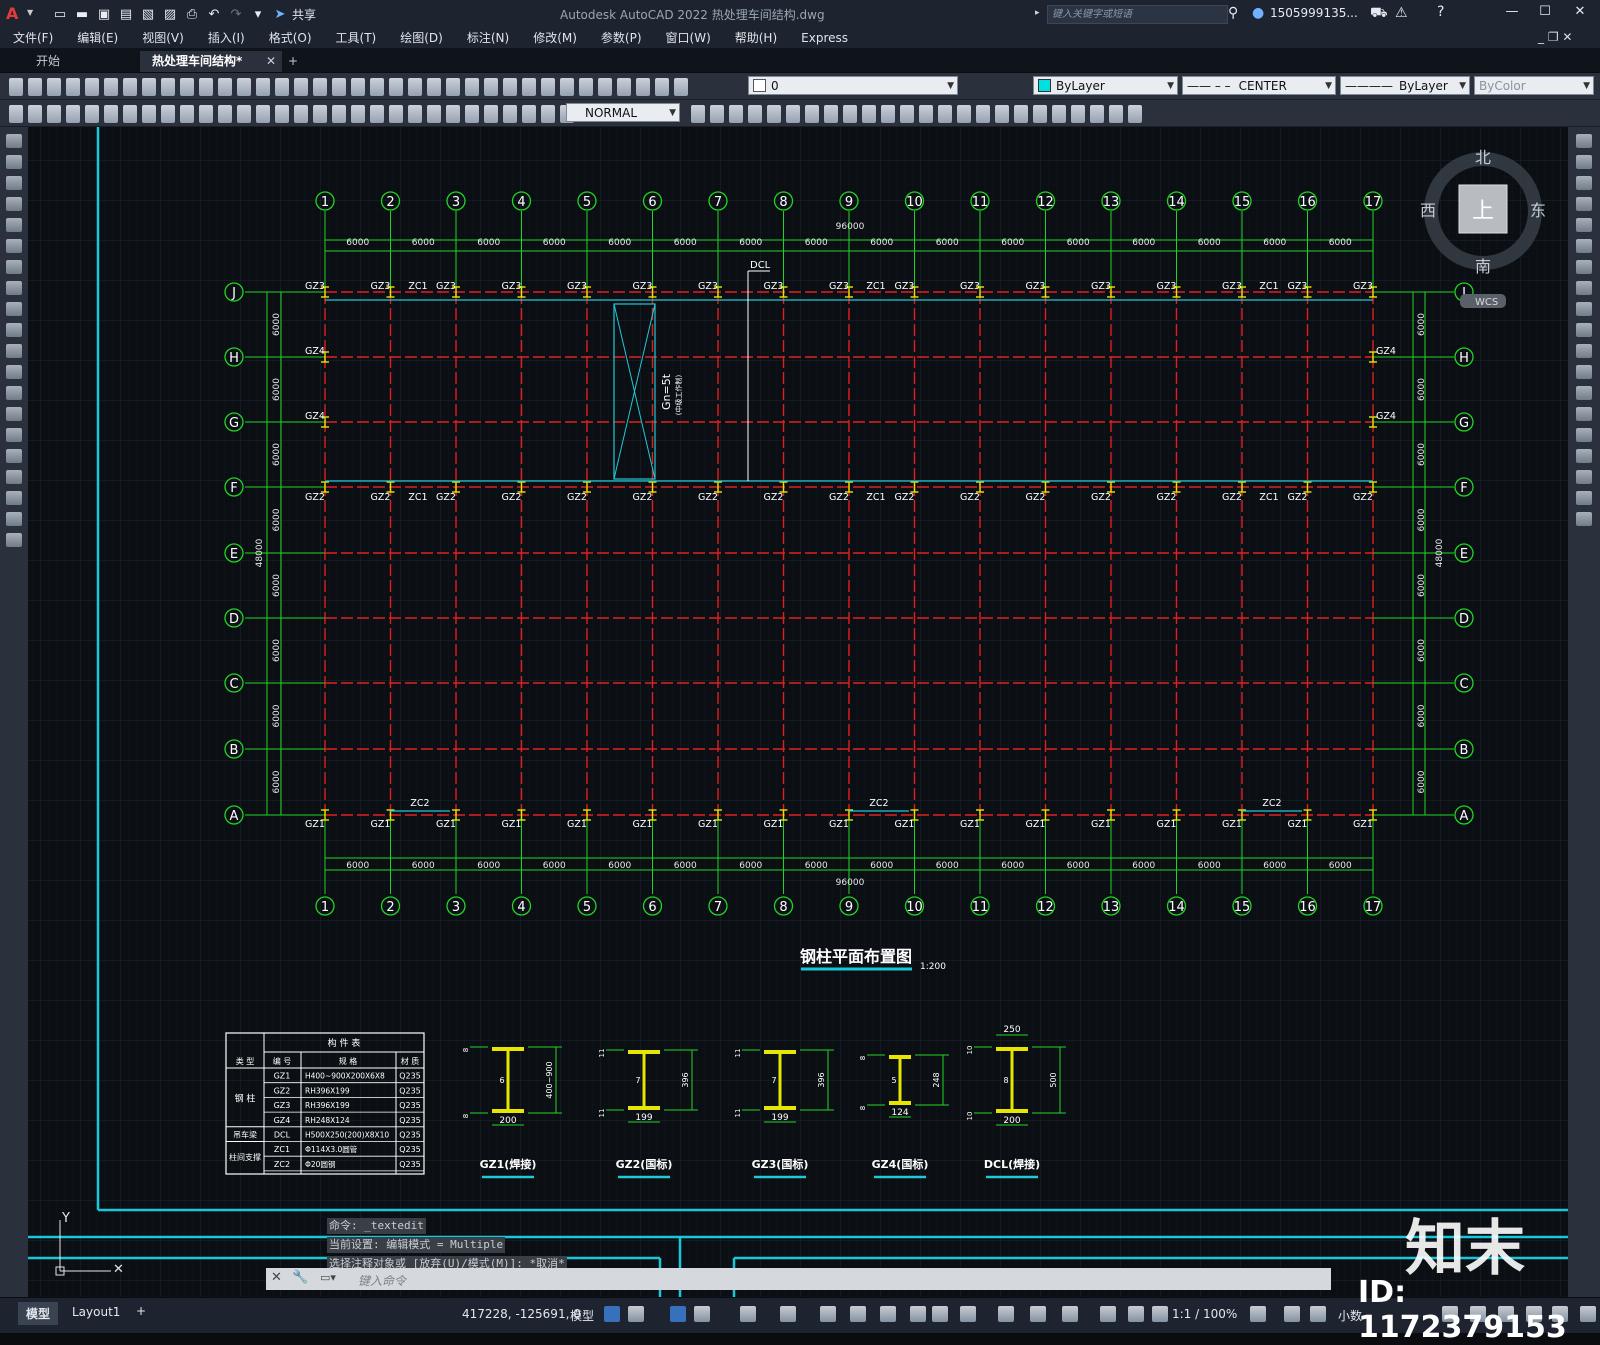  Describe the element at coordinates (1160, 1314) in the screenshot. I see `status-toggle-17-icon` at that location.